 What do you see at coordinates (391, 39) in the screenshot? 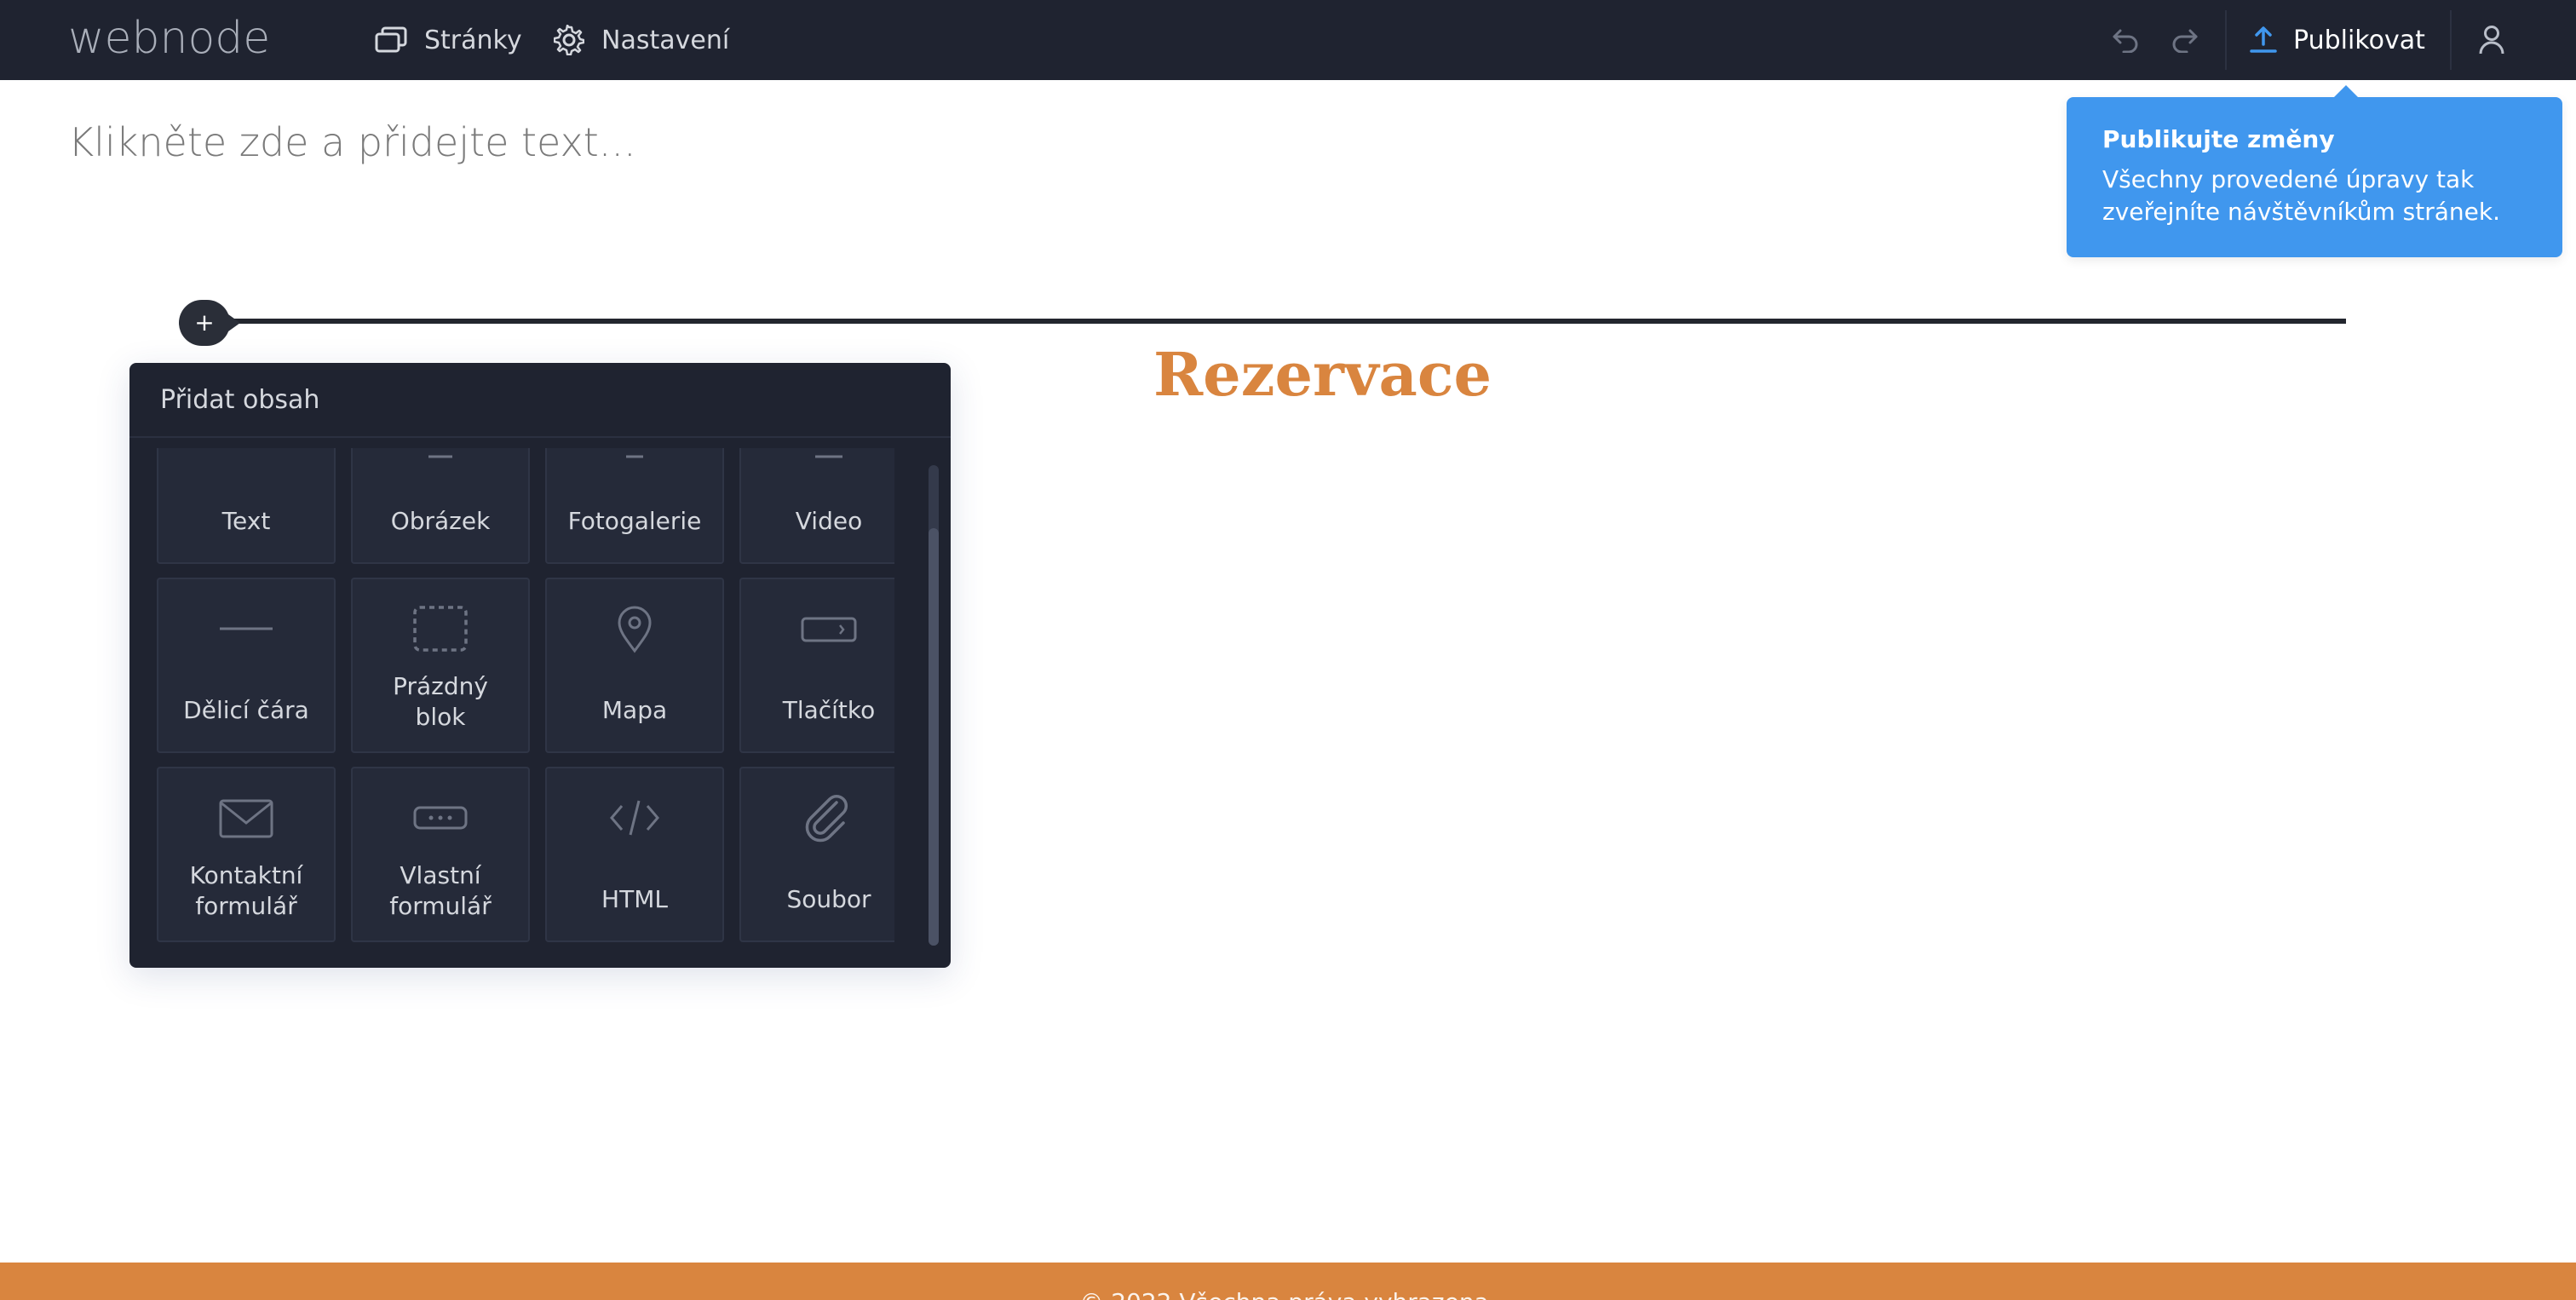
I see `pages-icon` at bounding box center [391, 39].